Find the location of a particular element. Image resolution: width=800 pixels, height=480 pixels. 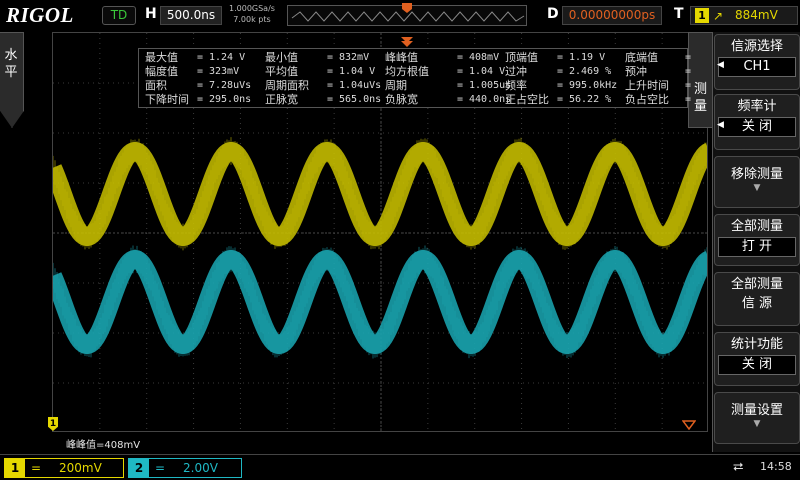

measurement-value: 1.24 V is located at coordinates (227, 57).